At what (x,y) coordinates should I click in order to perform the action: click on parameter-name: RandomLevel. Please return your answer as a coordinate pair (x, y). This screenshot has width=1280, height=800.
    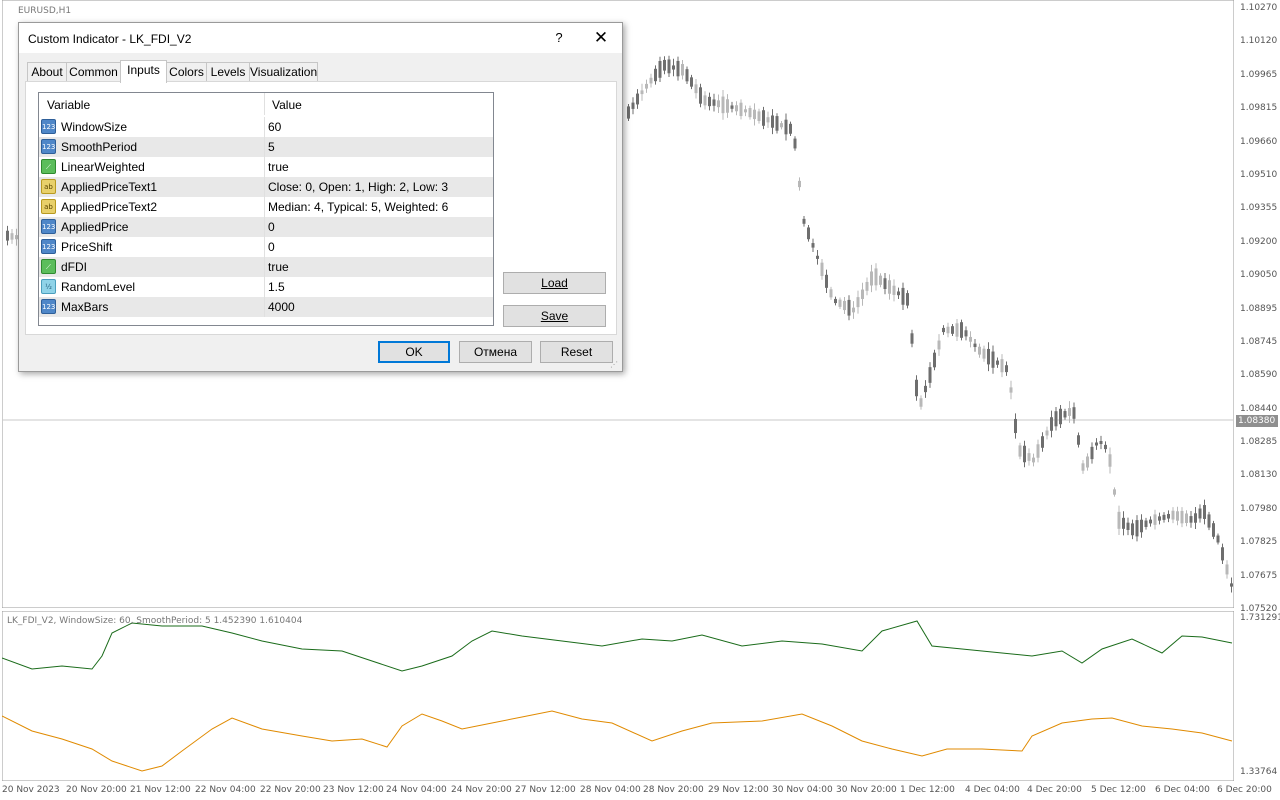
    Looking at the image, I should click on (98, 287).